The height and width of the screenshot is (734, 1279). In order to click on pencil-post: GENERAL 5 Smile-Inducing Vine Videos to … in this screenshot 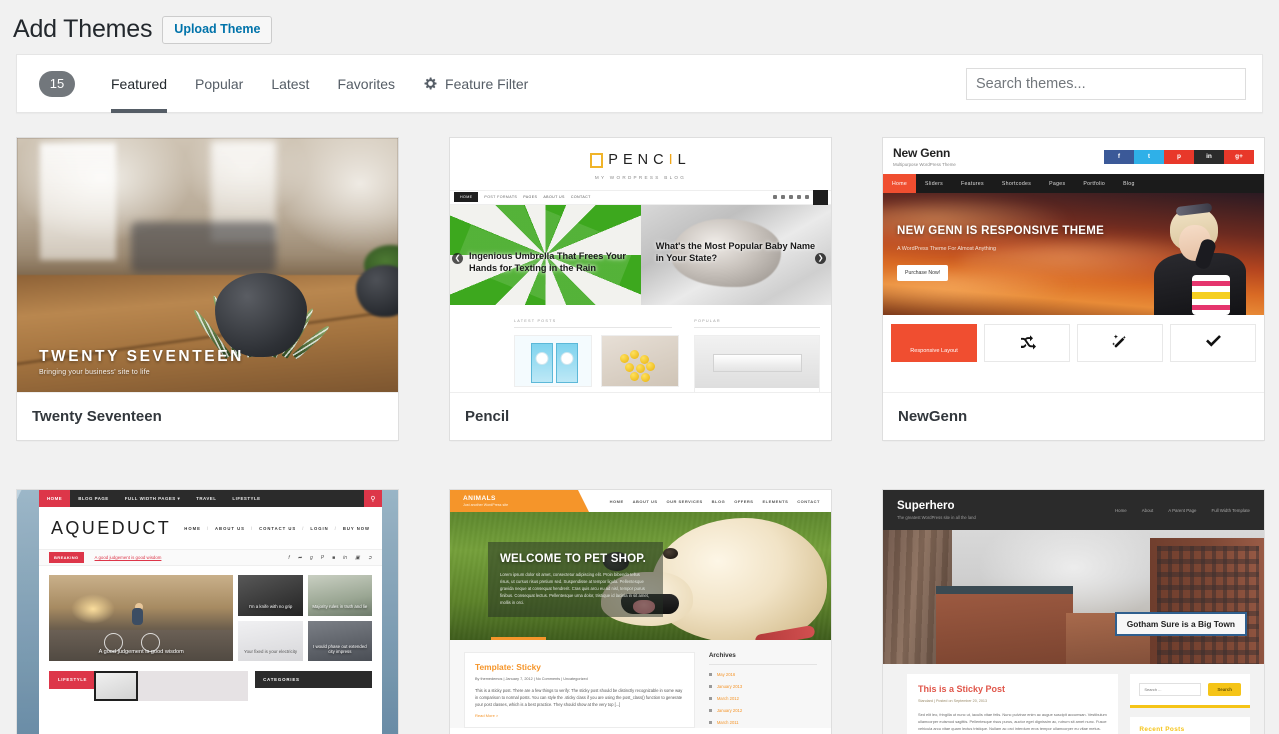, I will do `click(640, 363)`.